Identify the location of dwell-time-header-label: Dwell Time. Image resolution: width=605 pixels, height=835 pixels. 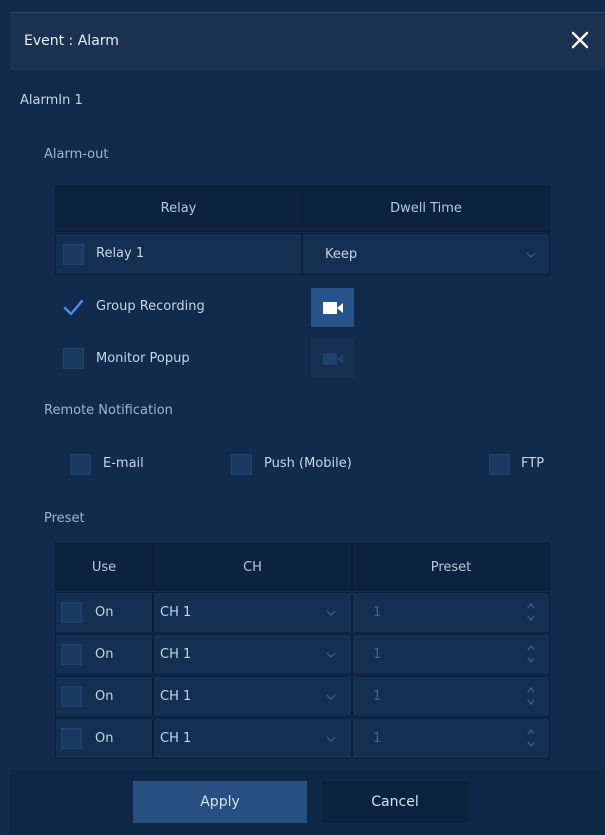
(426, 208).